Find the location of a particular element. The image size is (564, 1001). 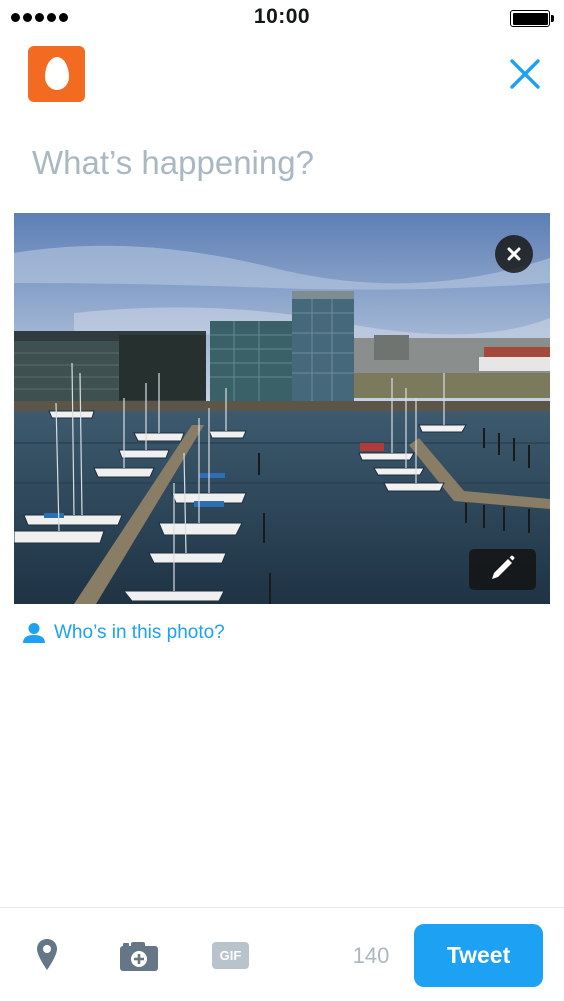

gif-icon: GIF is located at coordinates (230, 955).